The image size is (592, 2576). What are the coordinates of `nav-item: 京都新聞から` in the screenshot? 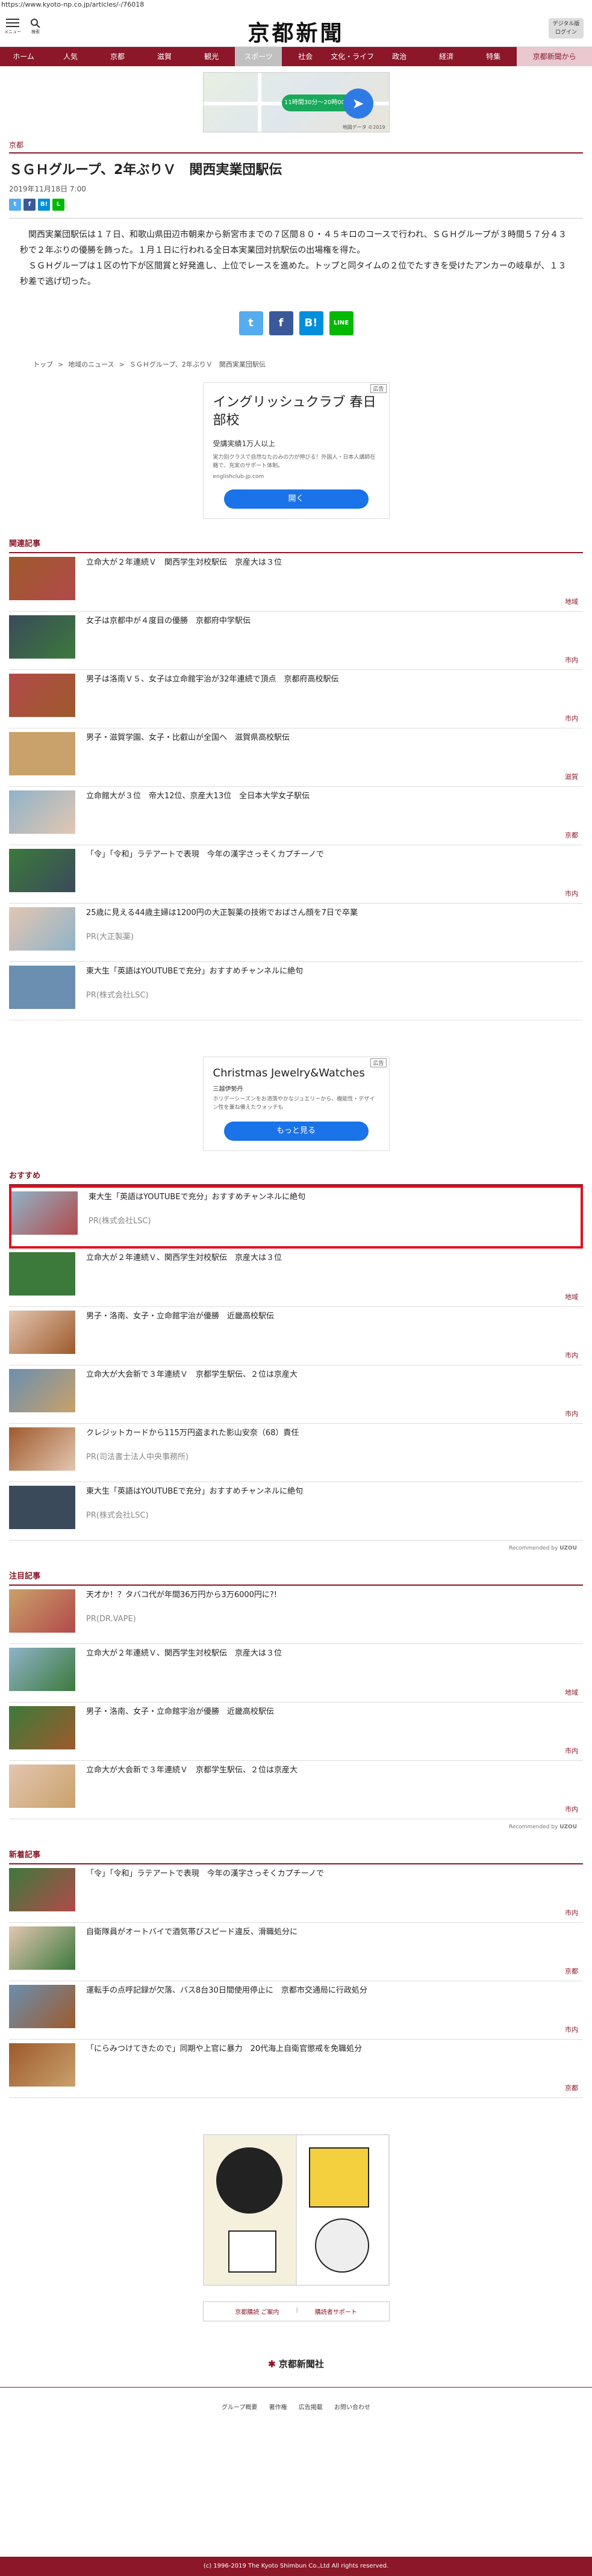 It's located at (555, 56).